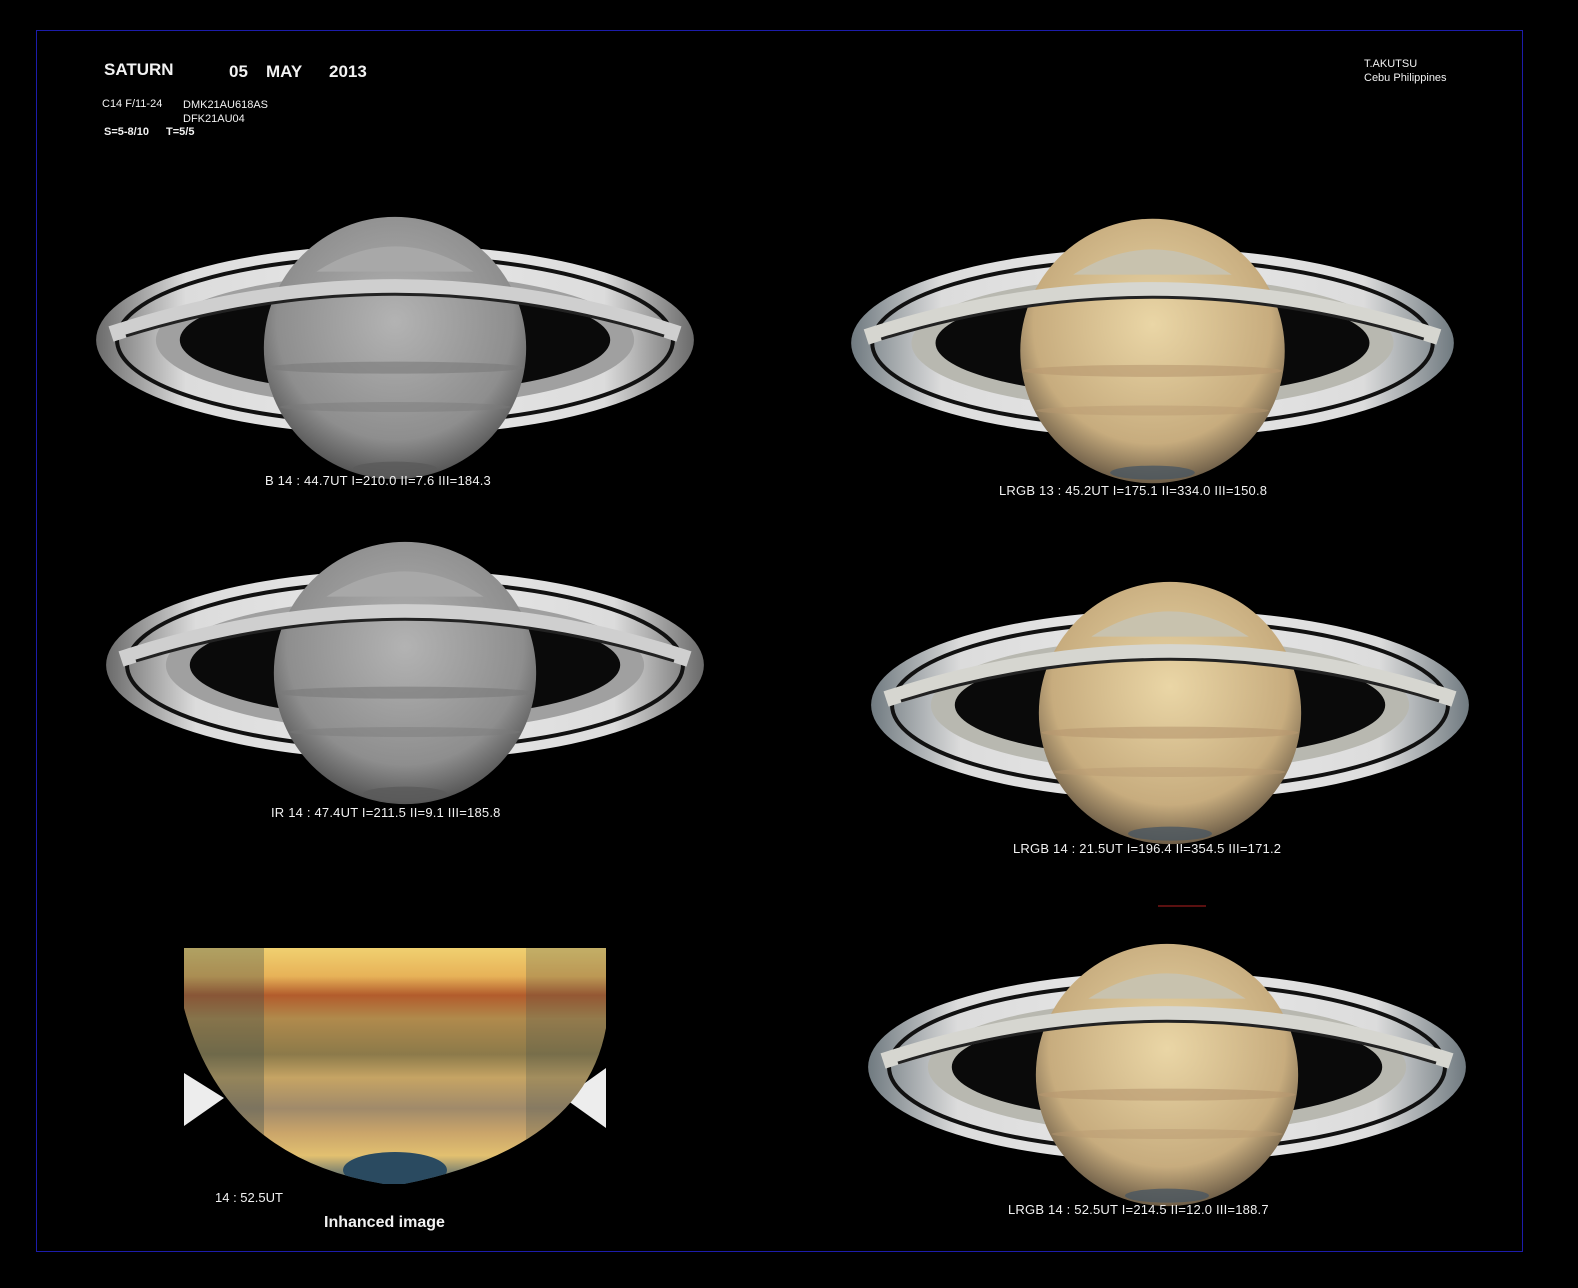 Image resolution: width=1578 pixels, height=1288 pixels. Describe the element at coordinates (214, 119) in the screenshot. I see `camera-2: DFK21AU04` at that location.